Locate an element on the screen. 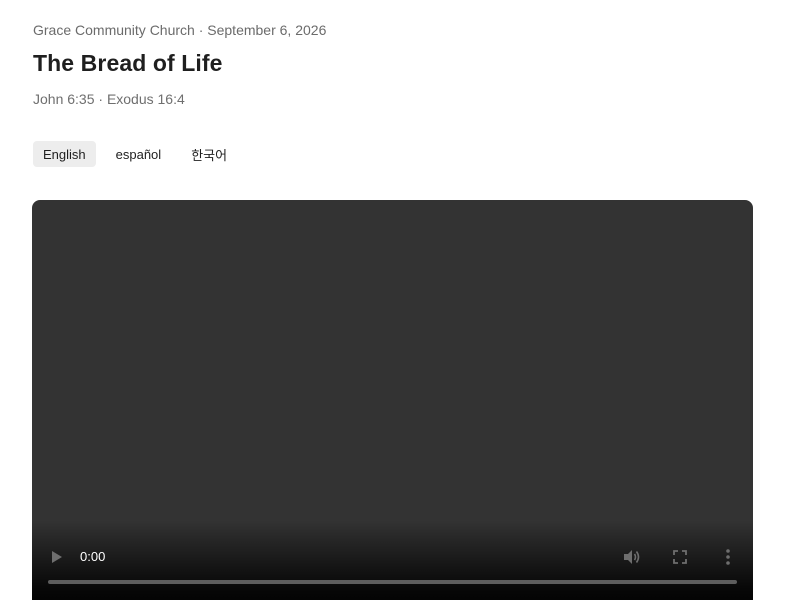  language-tabs: English español 한국어 is located at coordinates (140, 154).